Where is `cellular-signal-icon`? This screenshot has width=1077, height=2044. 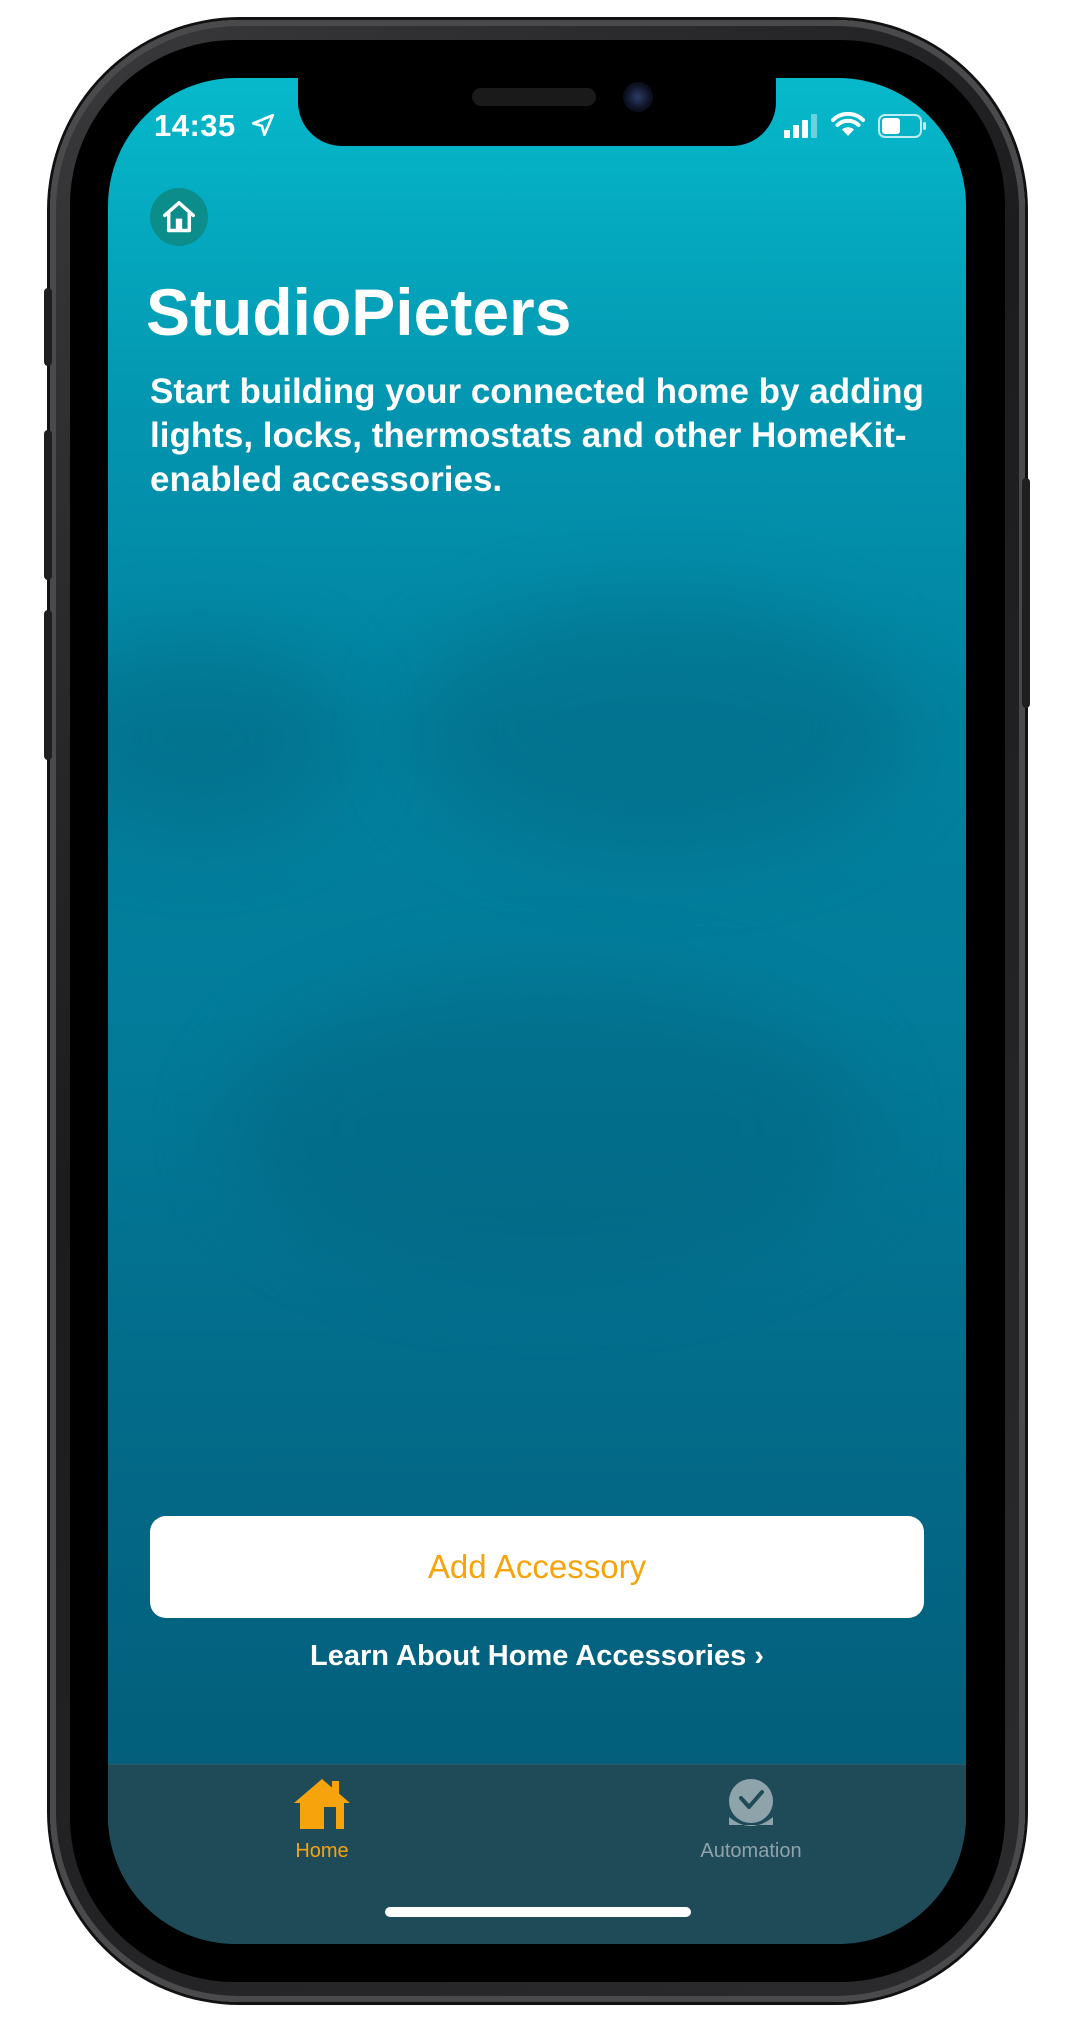
cellular-signal-icon is located at coordinates (800, 126).